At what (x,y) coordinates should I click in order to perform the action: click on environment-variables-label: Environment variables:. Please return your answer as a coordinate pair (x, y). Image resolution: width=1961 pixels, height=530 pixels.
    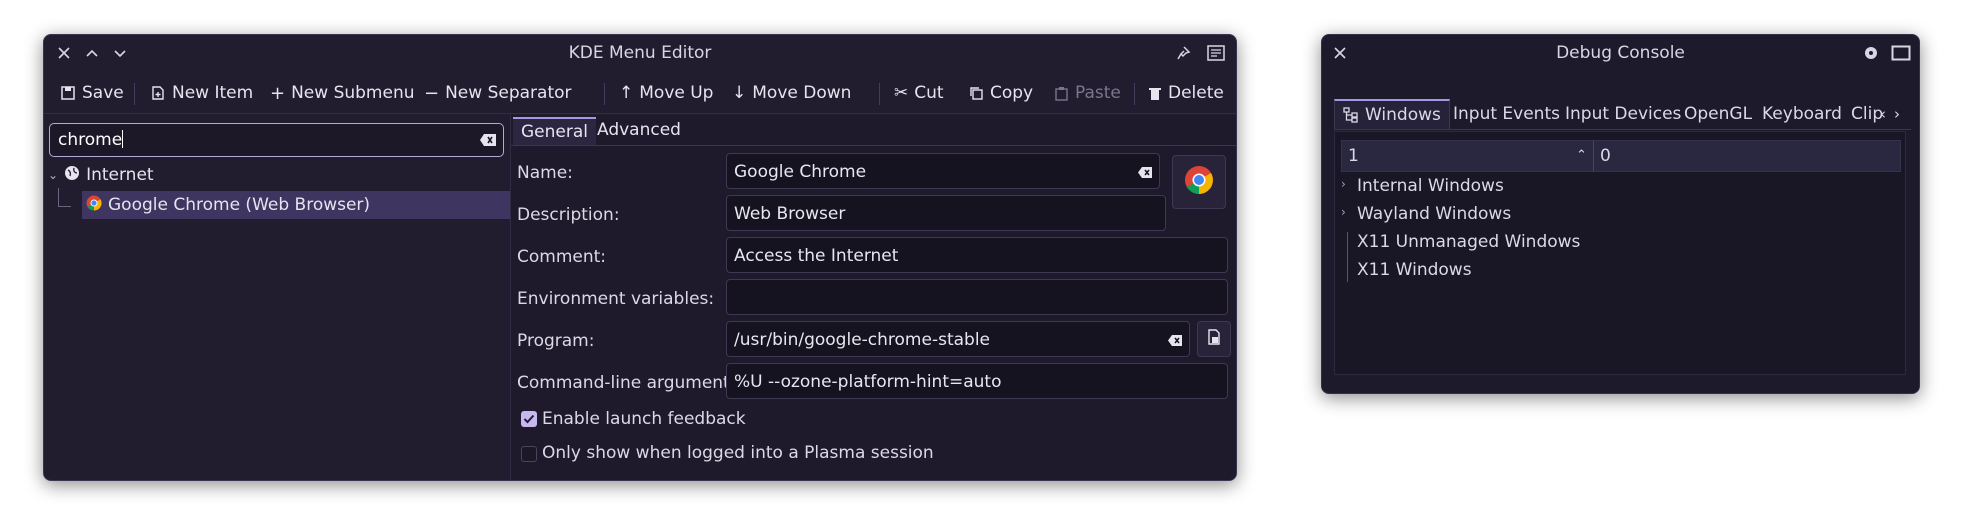
    Looking at the image, I should click on (616, 299).